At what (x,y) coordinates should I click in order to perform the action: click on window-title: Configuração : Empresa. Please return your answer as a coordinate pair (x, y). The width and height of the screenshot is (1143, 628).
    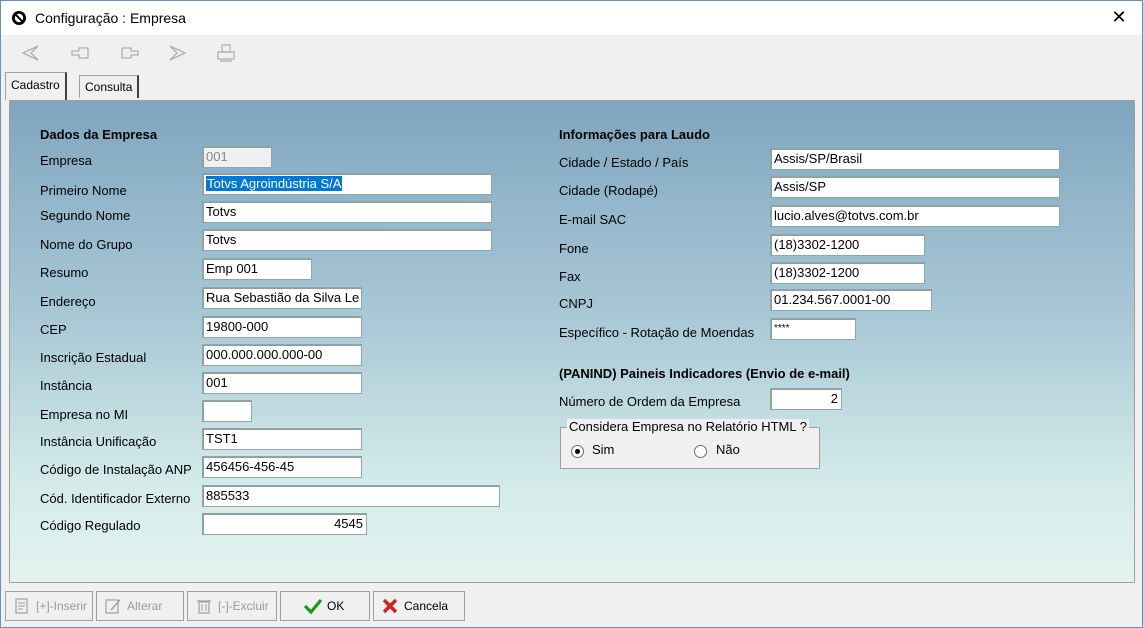
    Looking at the image, I should click on (110, 18).